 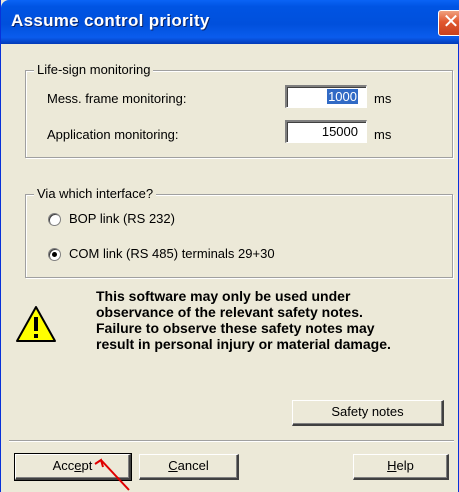 What do you see at coordinates (122, 218) in the screenshot?
I see `radio-bop-label: BOP link (RS 232)` at bounding box center [122, 218].